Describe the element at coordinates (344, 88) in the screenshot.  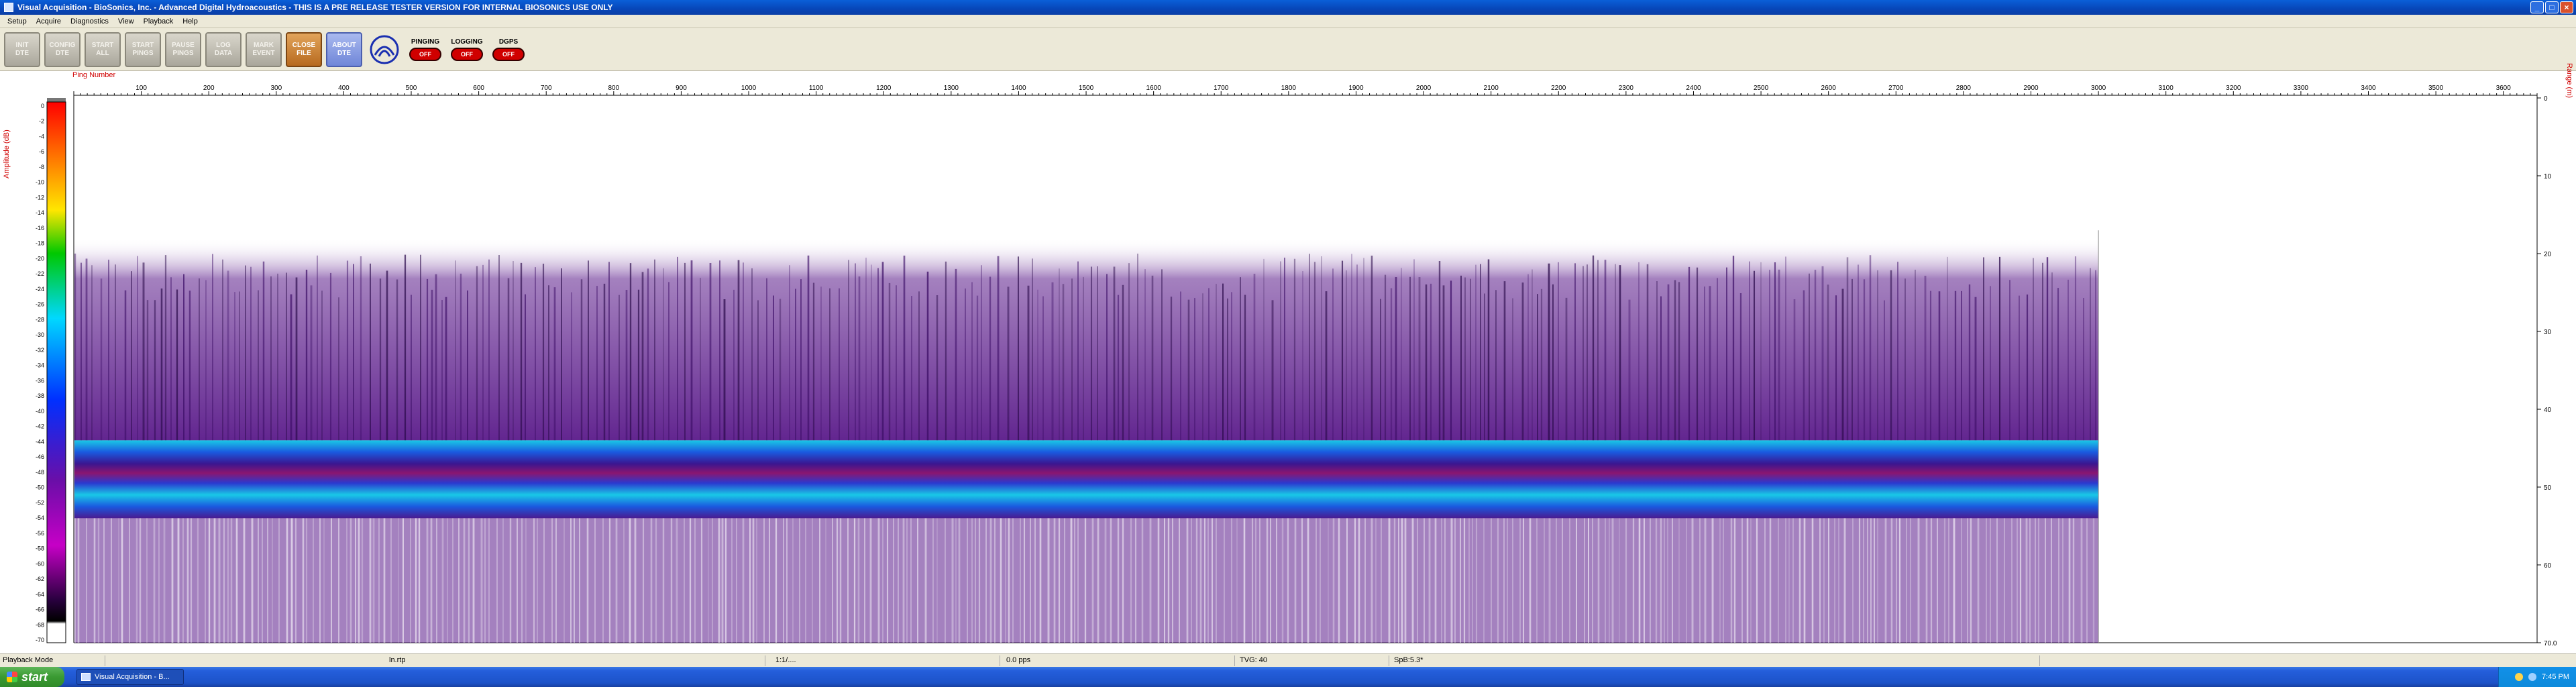
I see `ping-tick-label: 400` at that location.